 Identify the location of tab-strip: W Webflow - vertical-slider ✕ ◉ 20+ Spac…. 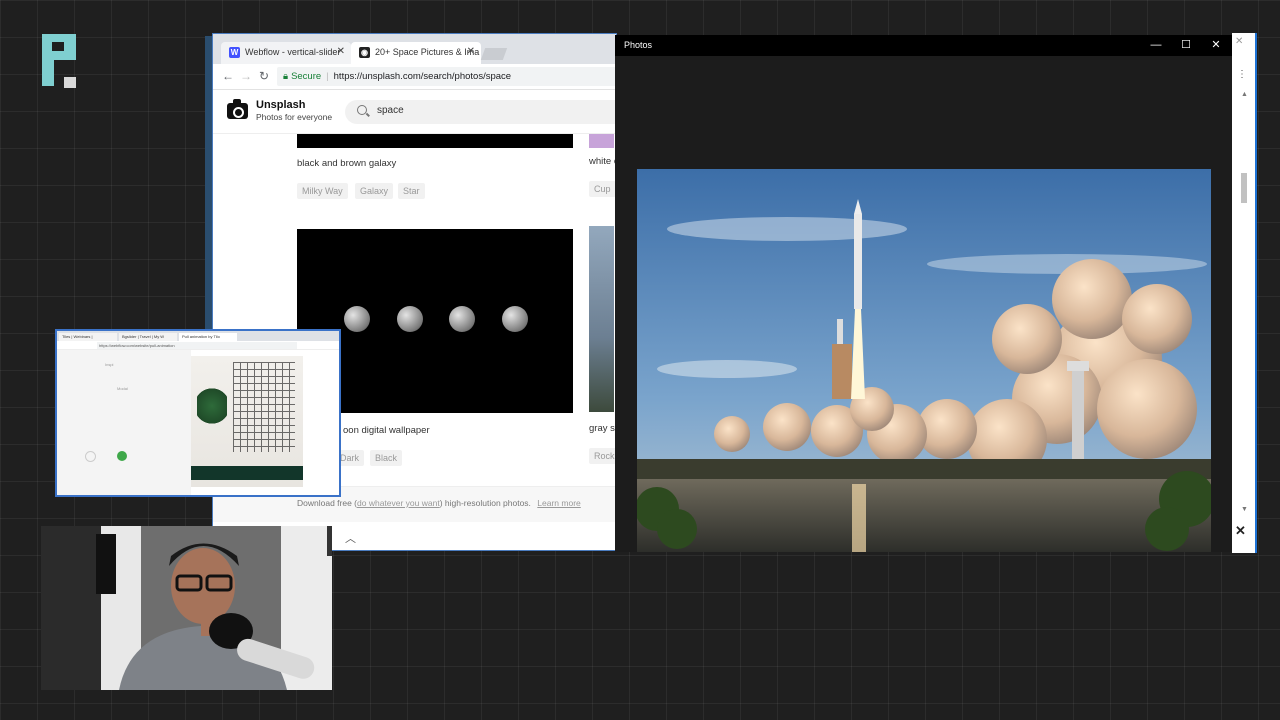
(414, 49).